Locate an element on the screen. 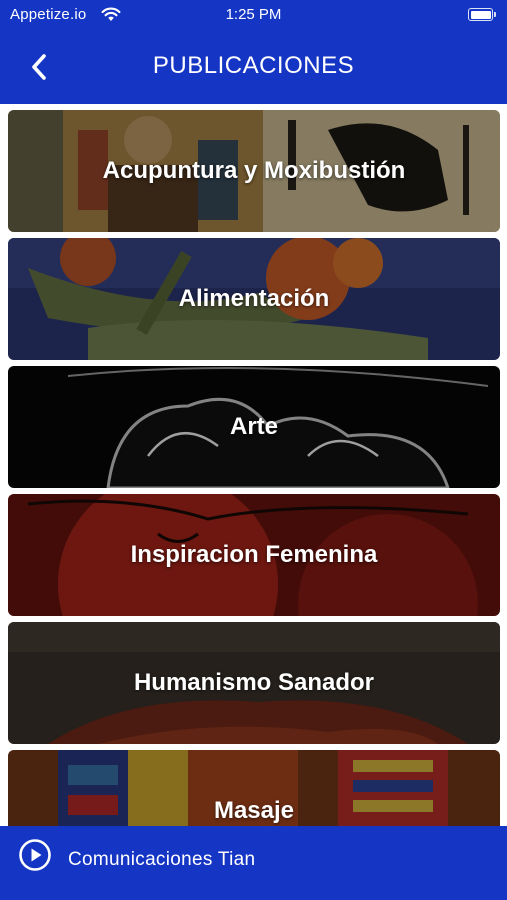 This screenshot has height=900, width=507. publication-title: Inspiracion Femenina is located at coordinates (254, 554).